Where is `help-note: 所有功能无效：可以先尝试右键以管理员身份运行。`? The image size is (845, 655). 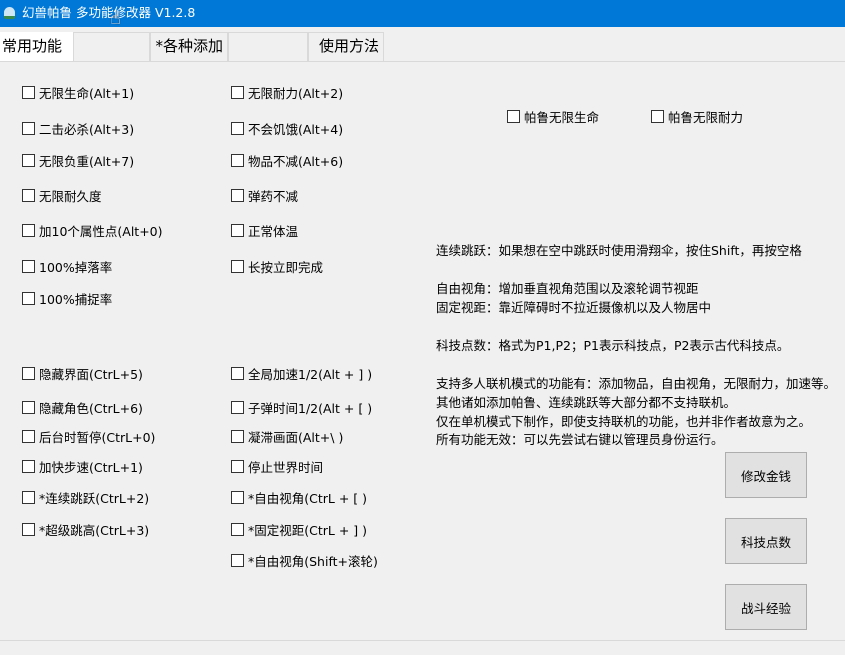
help-note: 所有功能无效：可以先尝试右键以管理员身份运行。 is located at coordinates (580, 439).